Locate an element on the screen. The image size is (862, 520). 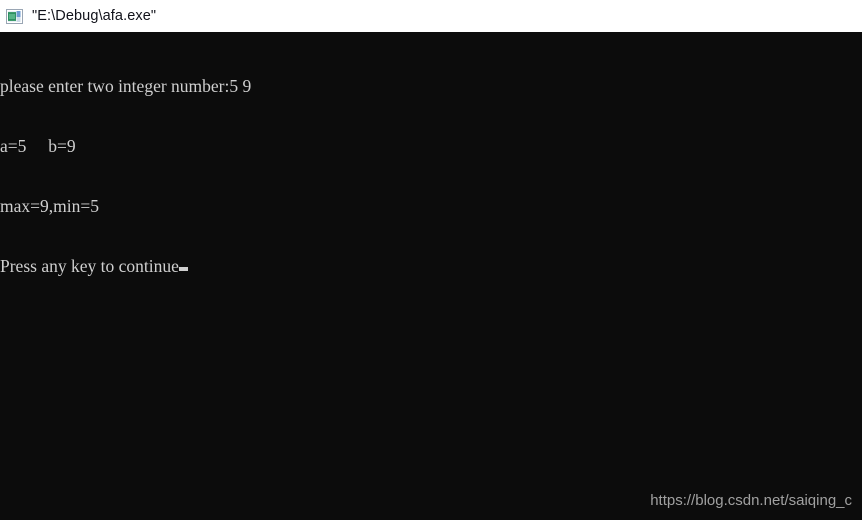
console-line-text: Press any key to continue is located at coordinates (89, 266).